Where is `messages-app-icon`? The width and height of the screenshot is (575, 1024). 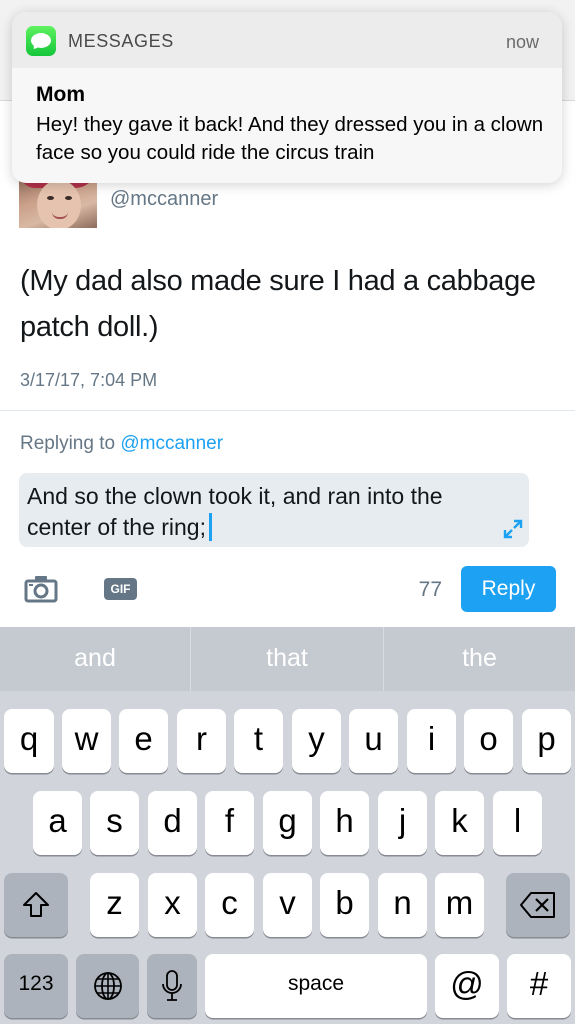 messages-app-icon is located at coordinates (41, 41).